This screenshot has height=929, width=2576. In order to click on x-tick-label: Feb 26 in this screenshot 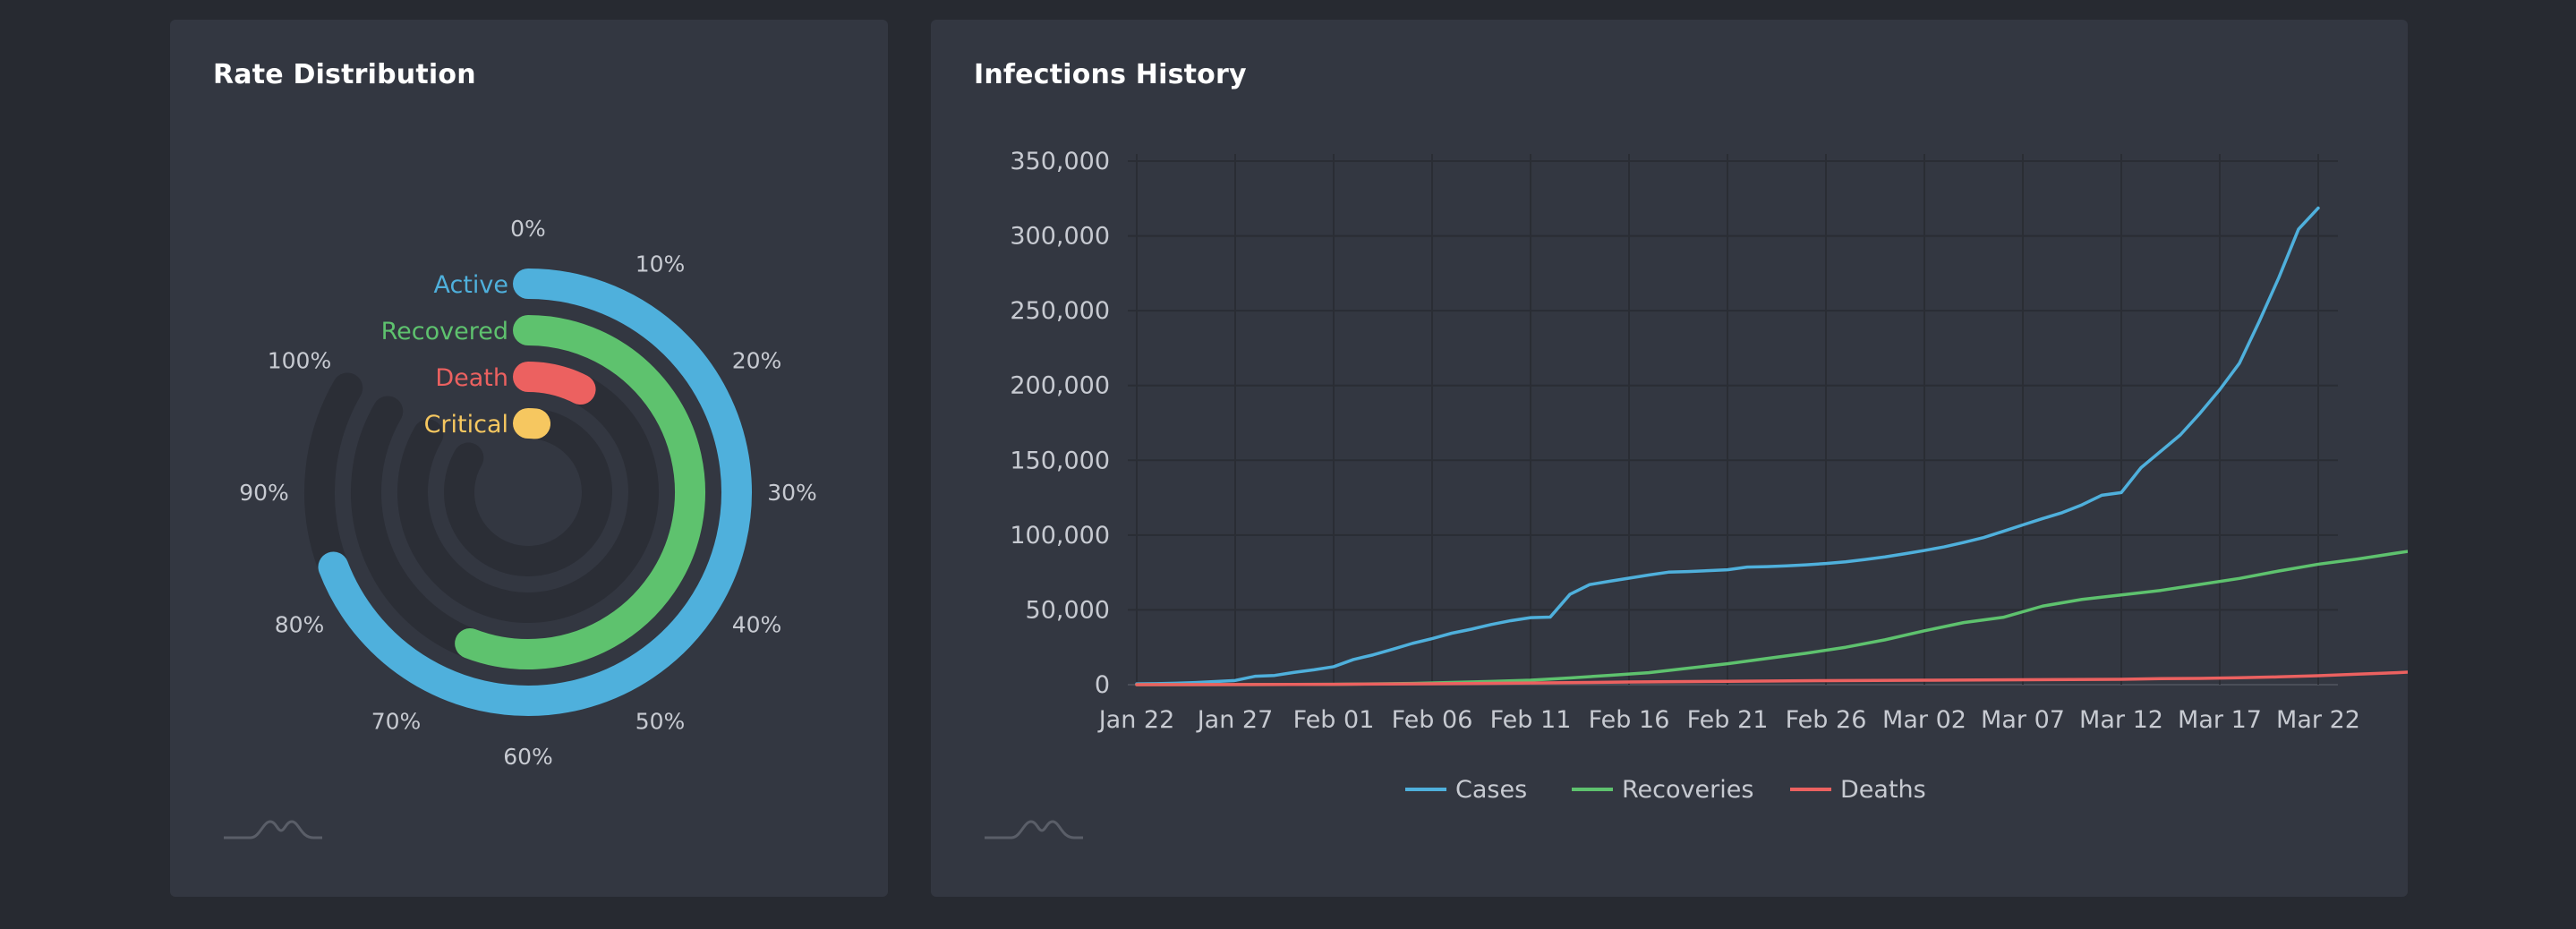, I will do `click(1826, 720)`.